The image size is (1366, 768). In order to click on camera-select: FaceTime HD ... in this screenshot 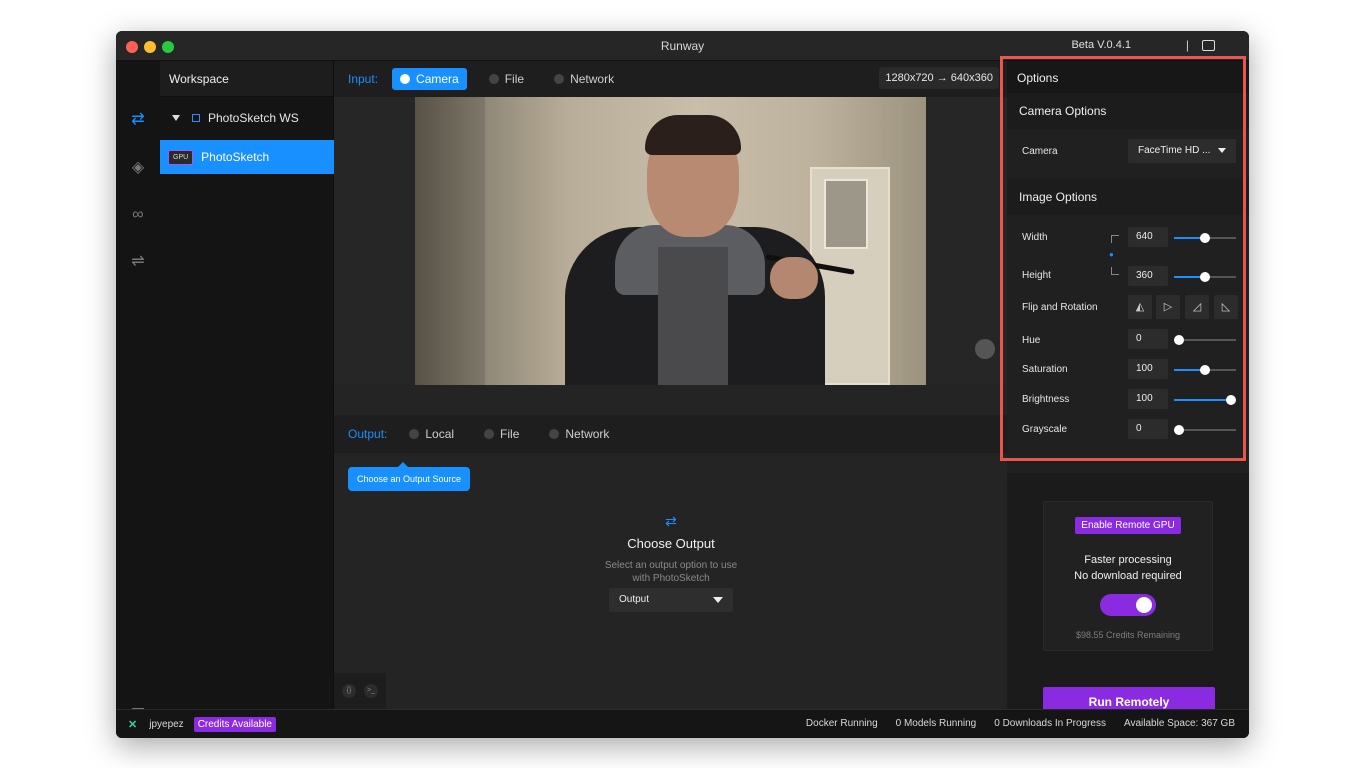, I will do `click(1182, 151)`.